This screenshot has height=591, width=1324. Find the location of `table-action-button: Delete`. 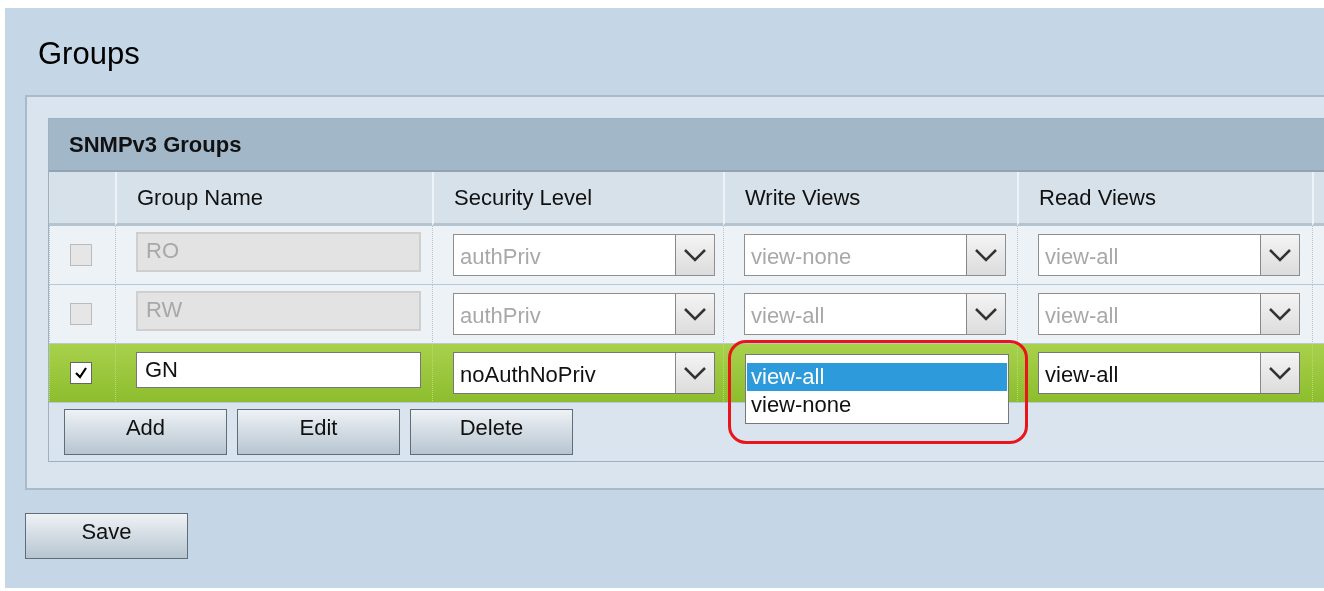

table-action-button: Delete is located at coordinates (491, 432).